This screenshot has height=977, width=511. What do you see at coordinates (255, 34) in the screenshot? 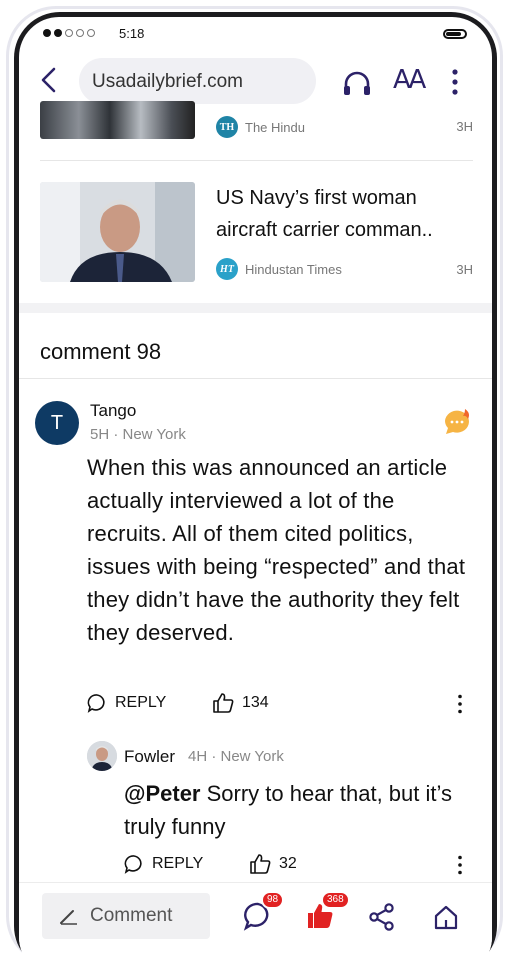
I see `status-bar: 5:18` at bounding box center [255, 34].